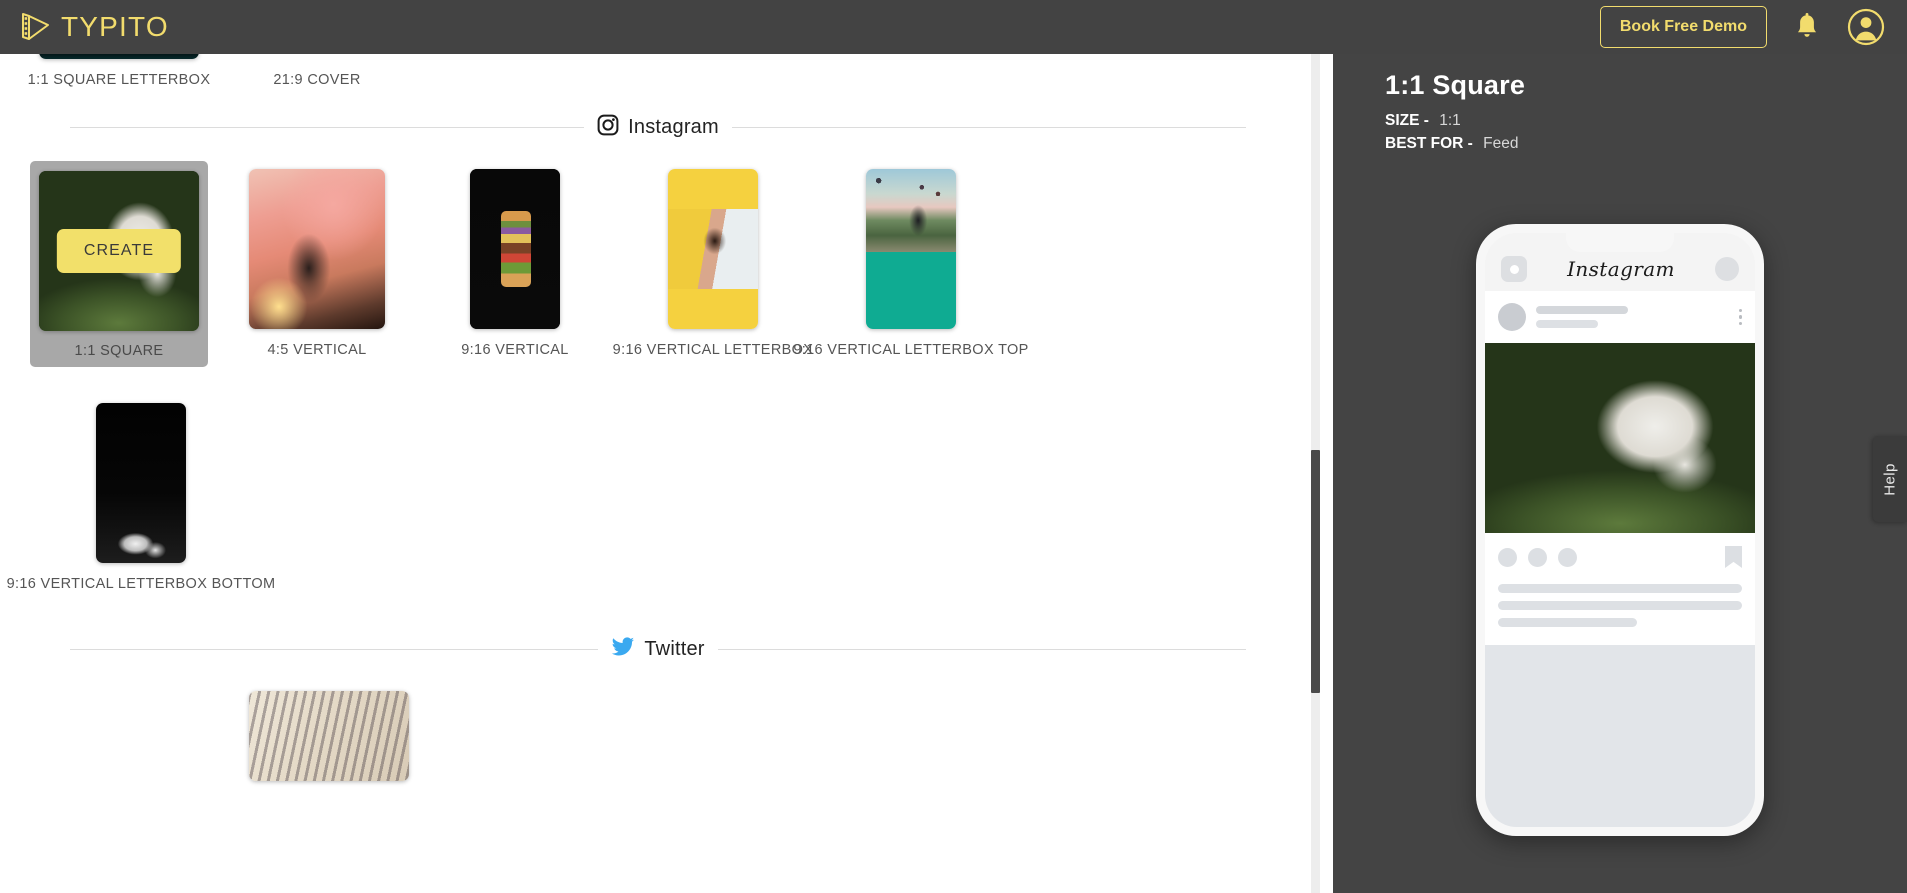  I want to click on app-header: TYPITO Book Free Demo, so click(953, 27).